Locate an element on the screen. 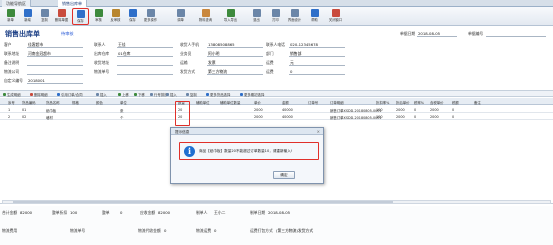 This screenshot has height=245, width=553. table-cell: 02 is located at coordinates (24, 117).